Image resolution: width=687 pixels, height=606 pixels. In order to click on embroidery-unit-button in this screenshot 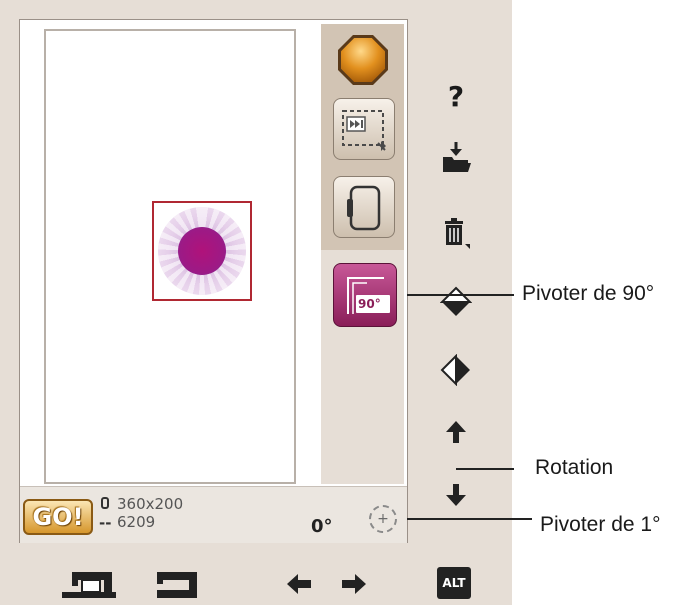, I will do `click(177, 587)`.